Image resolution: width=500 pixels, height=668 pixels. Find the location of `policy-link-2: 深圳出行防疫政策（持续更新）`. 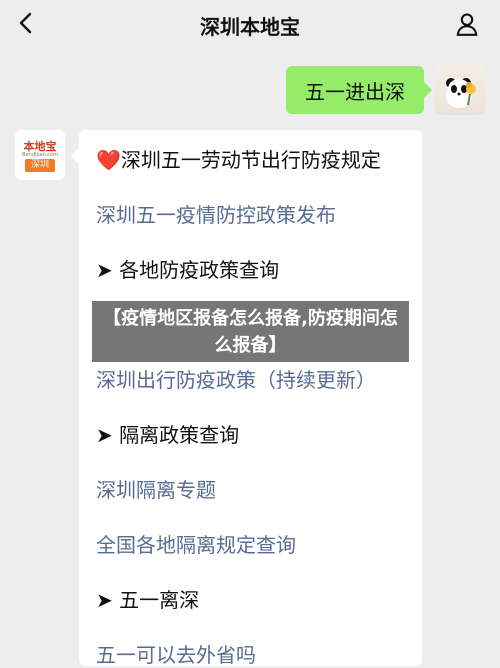

policy-link-2: 深圳出行防疫政策（持续更新） is located at coordinates (236, 378).